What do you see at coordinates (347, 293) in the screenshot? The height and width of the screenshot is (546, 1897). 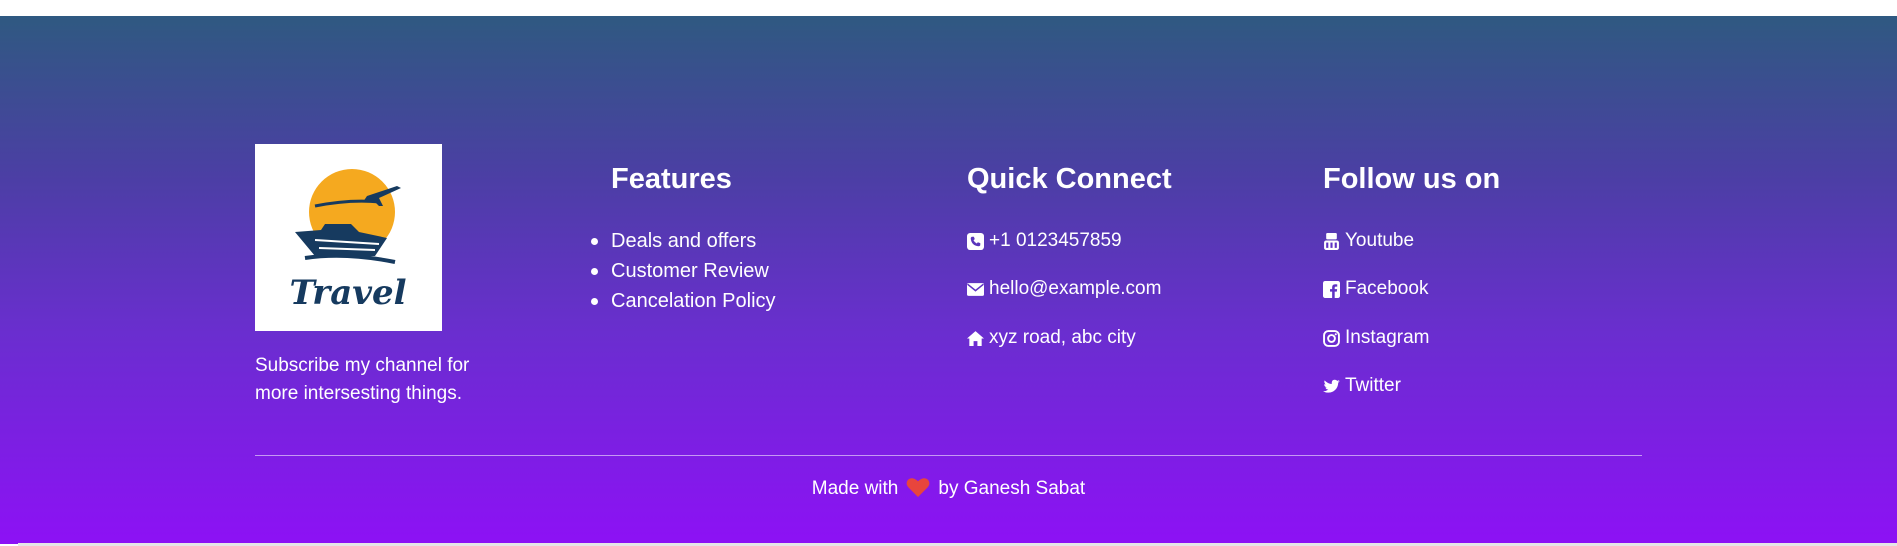 I see `logo-text: Travel` at bounding box center [347, 293].